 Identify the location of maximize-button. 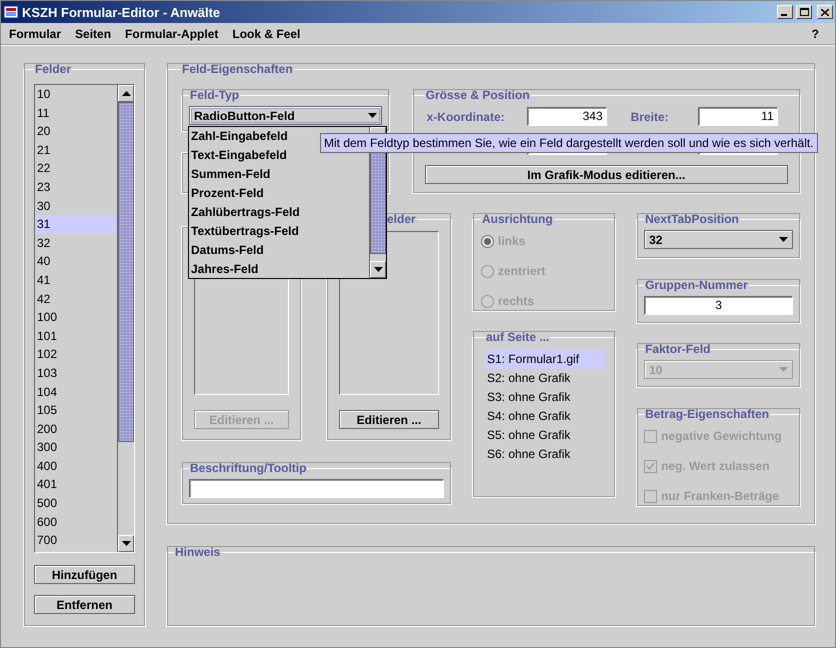
(804, 12).